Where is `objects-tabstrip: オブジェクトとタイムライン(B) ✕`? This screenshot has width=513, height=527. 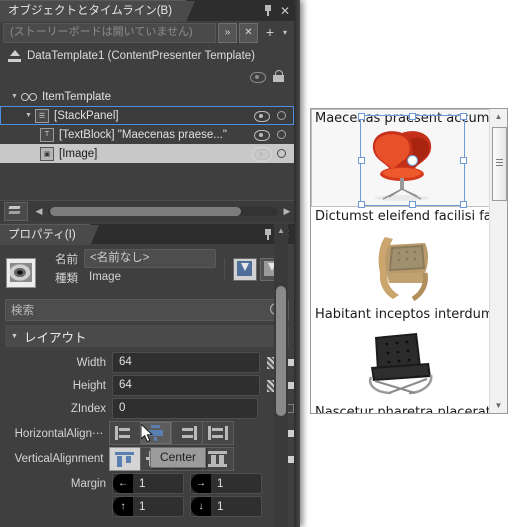 objects-tabstrip: オブジェクトとタイムライン(B) ✕ is located at coordinates (147, 11).